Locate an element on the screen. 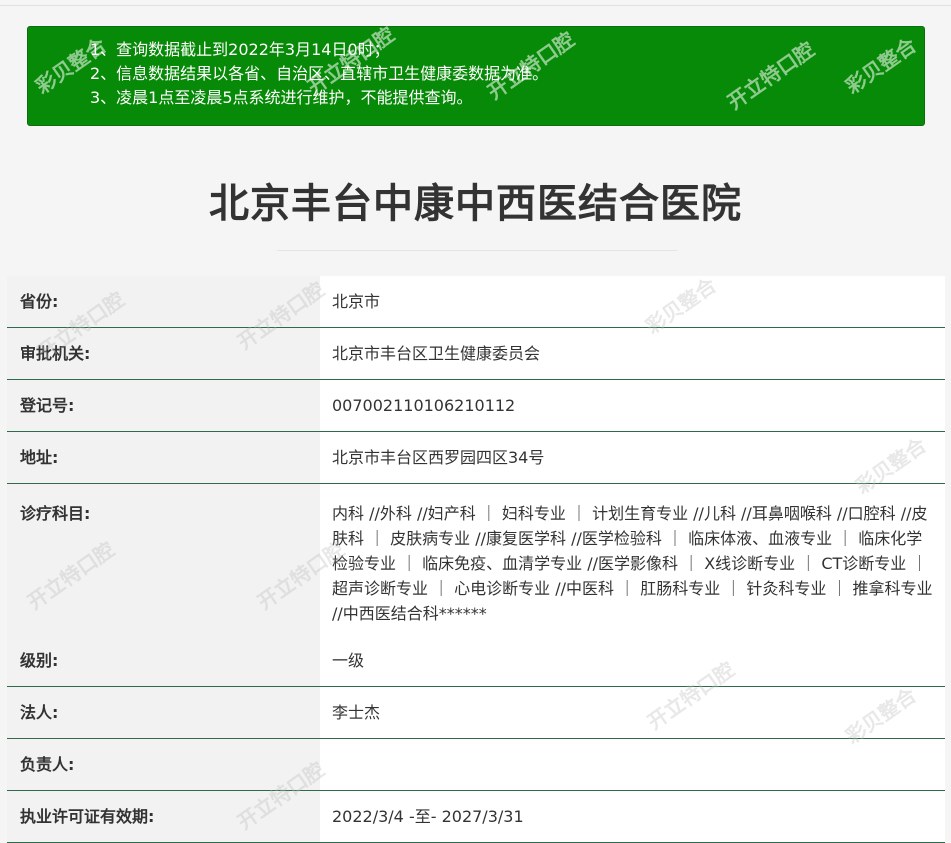 This screenshot has height=843, width=951. row-person-in-charge: 负责人: is located at coordinates (476, 765).